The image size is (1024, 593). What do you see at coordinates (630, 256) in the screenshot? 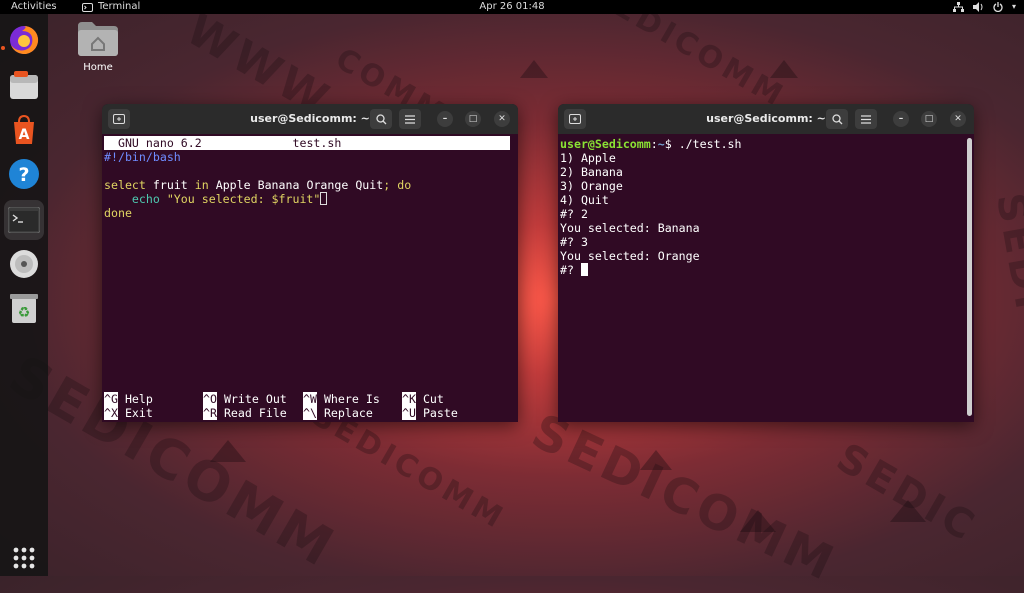
I see `output-line: You selected: Orange` at bounding box center [630, 256].